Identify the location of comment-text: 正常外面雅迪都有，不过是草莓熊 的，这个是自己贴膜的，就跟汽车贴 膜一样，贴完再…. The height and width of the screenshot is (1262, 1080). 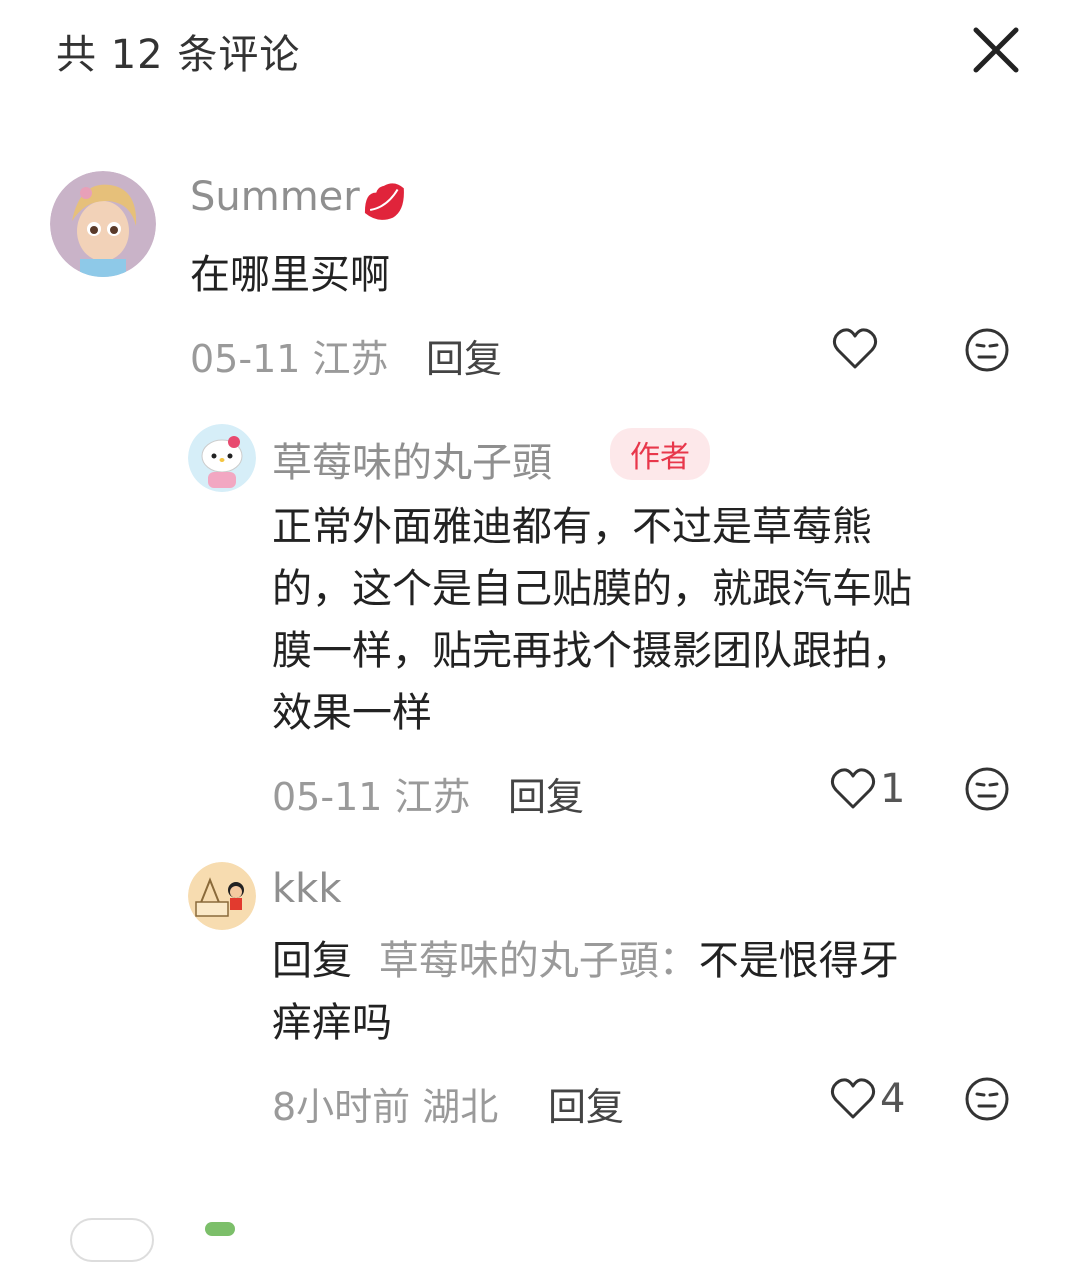
(592, 620).